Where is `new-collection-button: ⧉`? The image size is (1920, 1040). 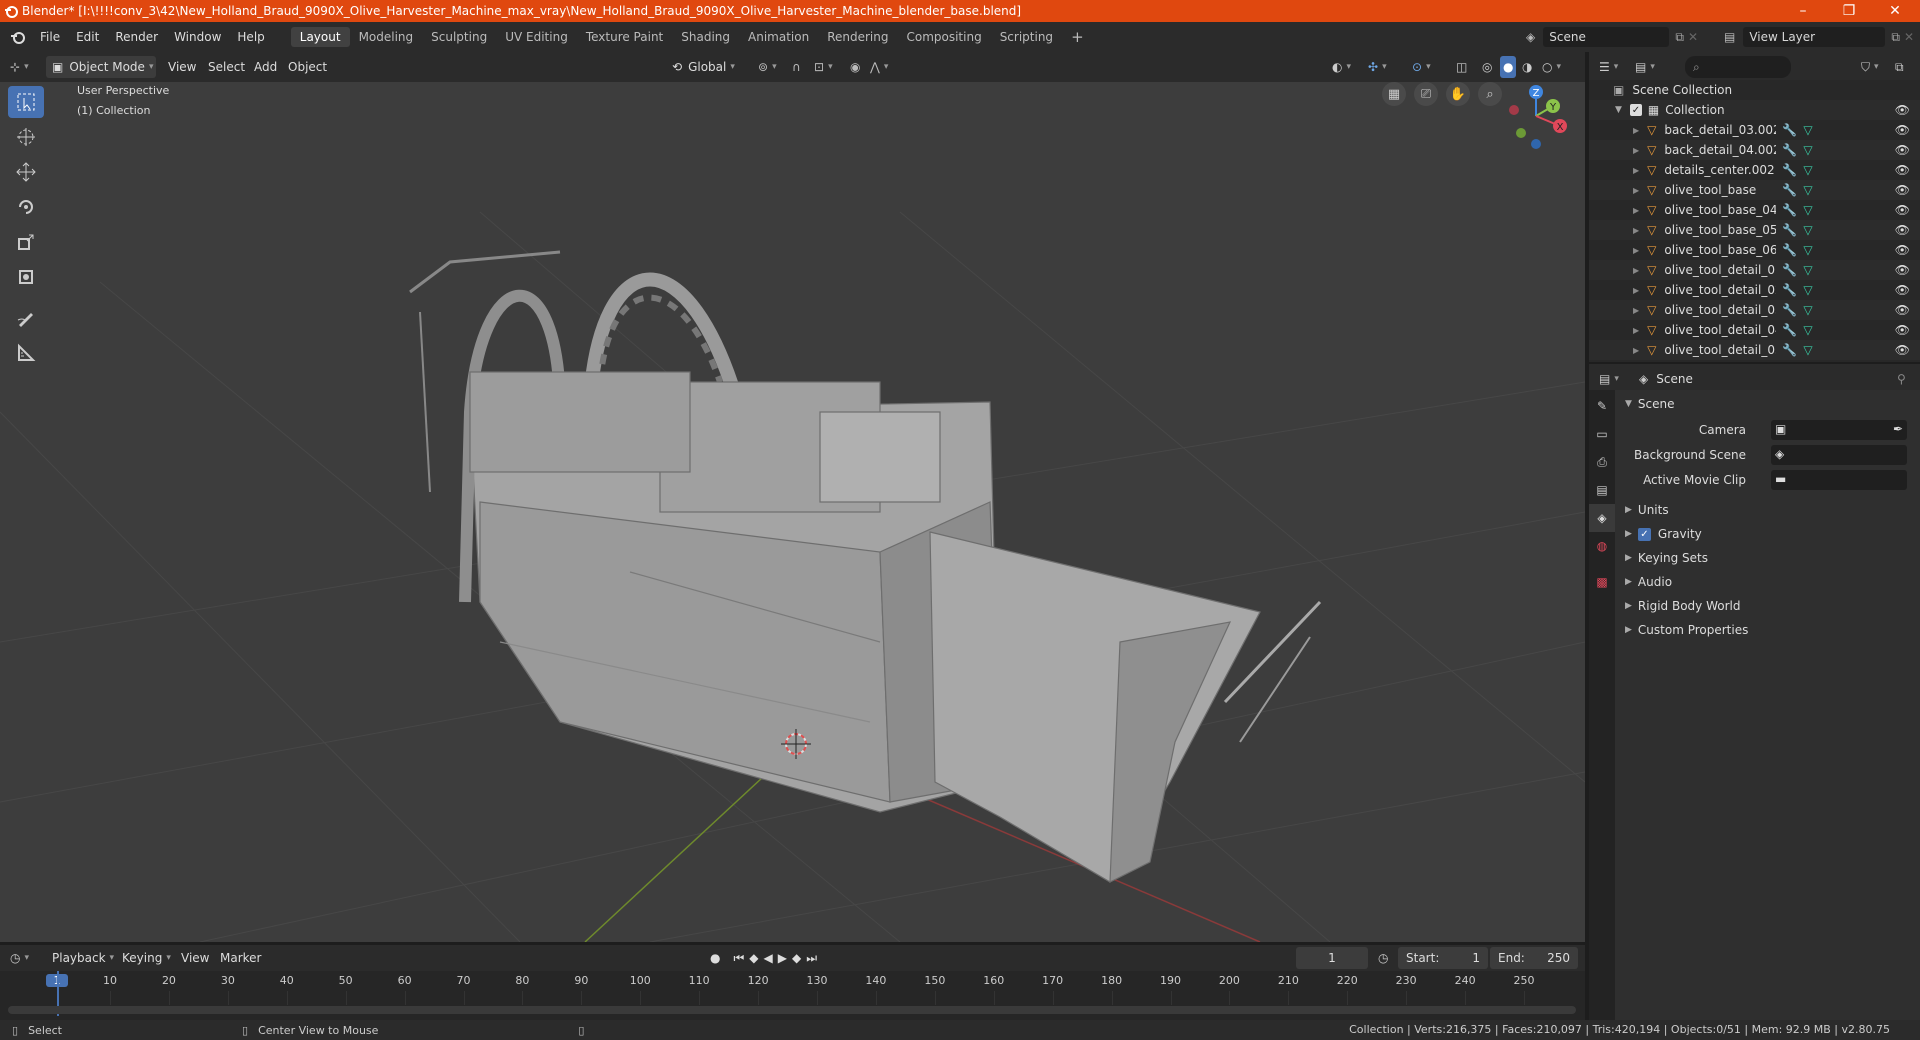
new-collection-button: ⧉ is located at coordinates (1899, 67).